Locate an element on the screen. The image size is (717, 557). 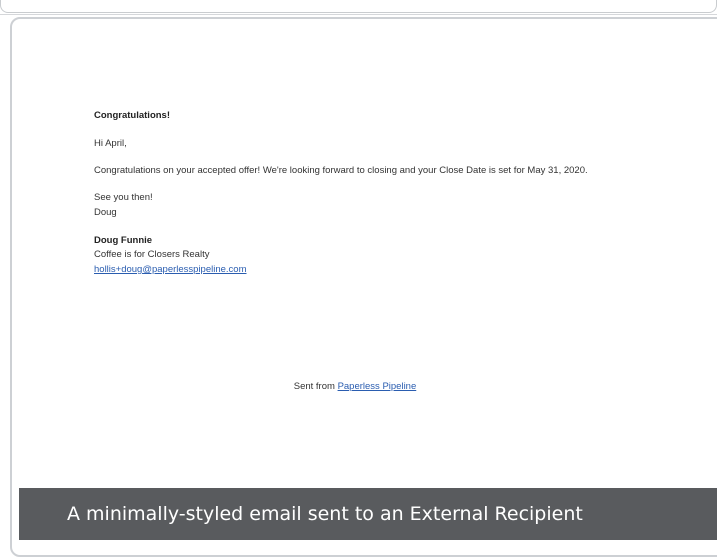
top-panel-edge is located at coordinates (358, 7).